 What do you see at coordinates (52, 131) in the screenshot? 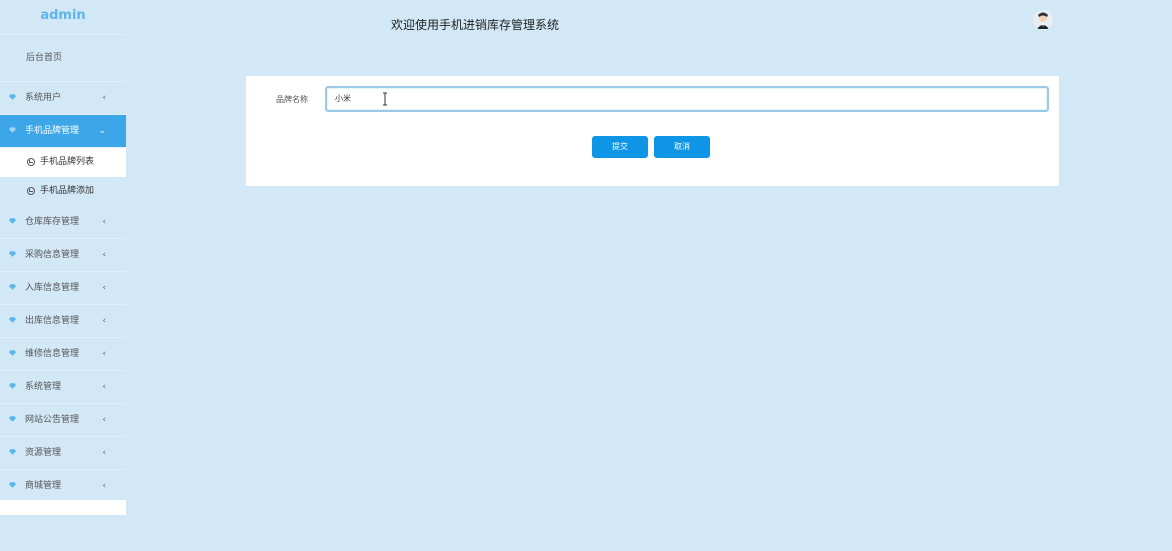
I see `sidebar-item-label: 手机品牌管理` at bounding box center [52, 131].